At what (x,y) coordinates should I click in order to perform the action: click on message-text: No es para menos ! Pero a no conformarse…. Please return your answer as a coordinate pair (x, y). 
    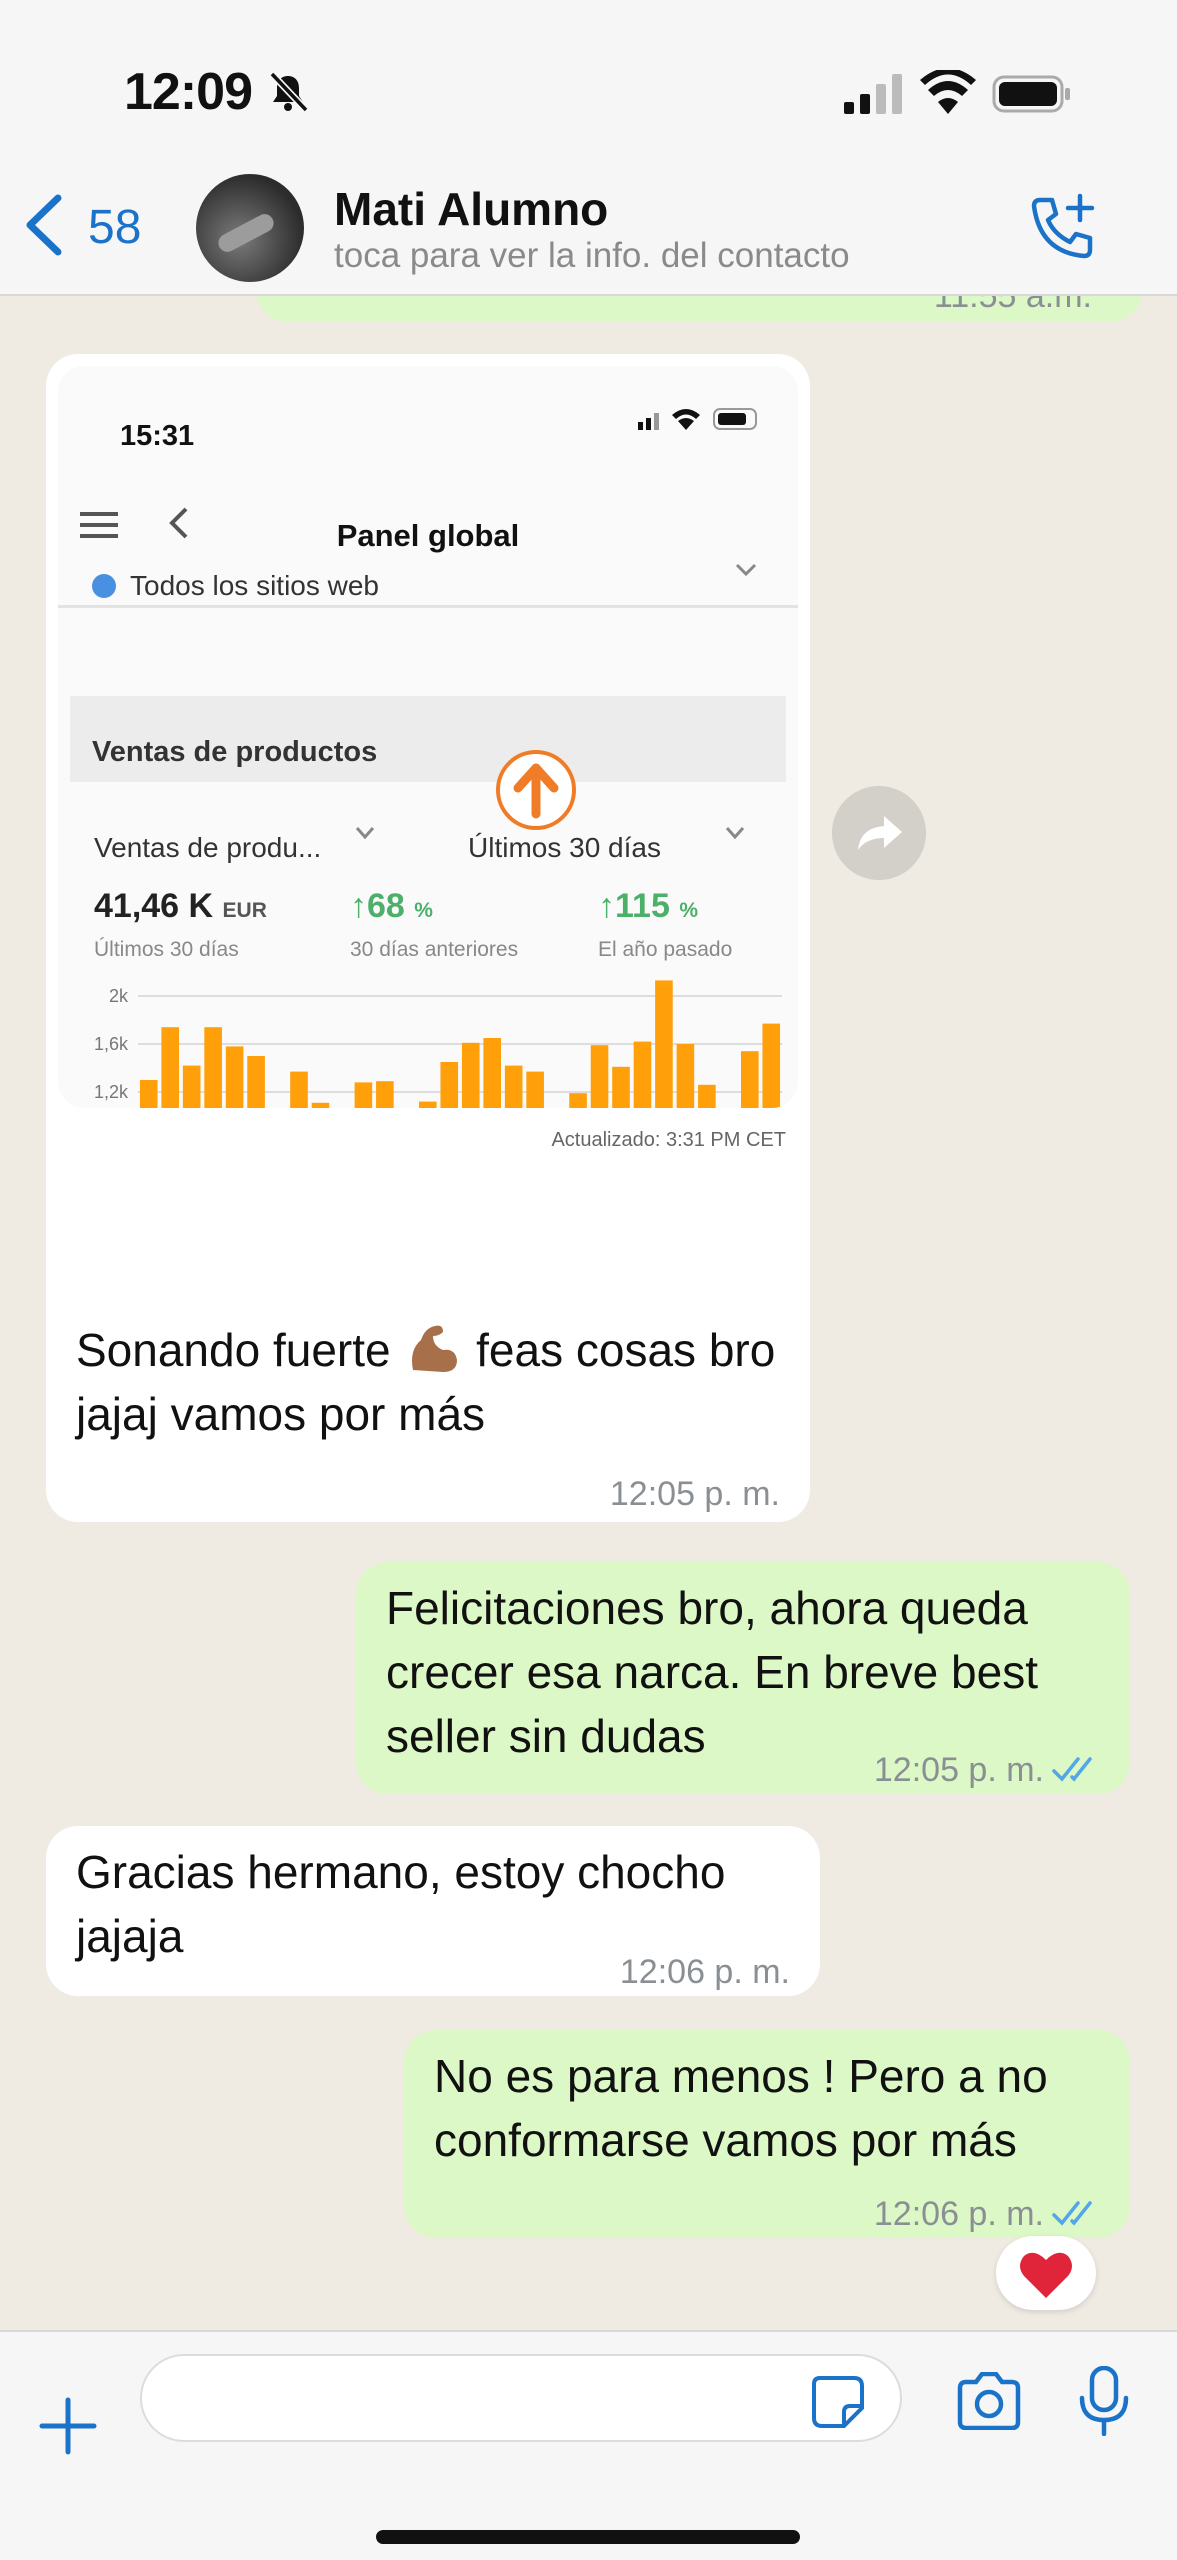
    Looking at the image, I should click on (741, 2108).